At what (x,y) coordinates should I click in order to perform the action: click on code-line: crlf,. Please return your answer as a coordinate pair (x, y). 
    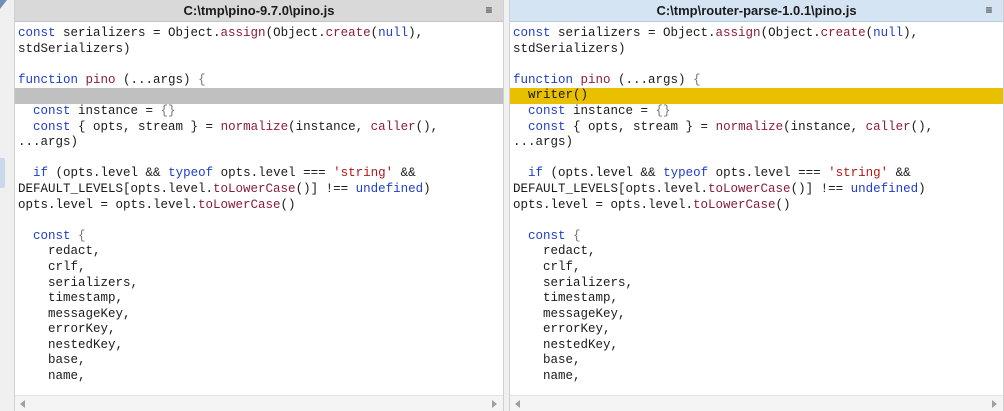
    Looking at the image, I should click on (756, 268).